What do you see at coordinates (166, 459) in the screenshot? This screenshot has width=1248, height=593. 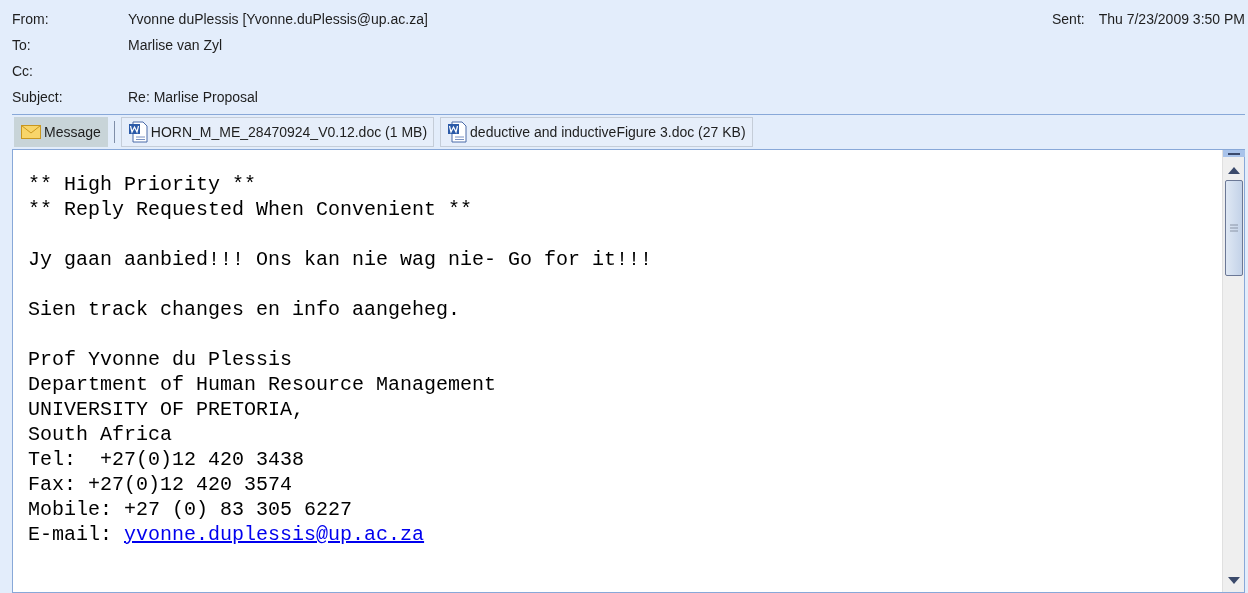 I see `text-line: Tel: +27(0)12 420 3438` at bounding box center [166, 459].